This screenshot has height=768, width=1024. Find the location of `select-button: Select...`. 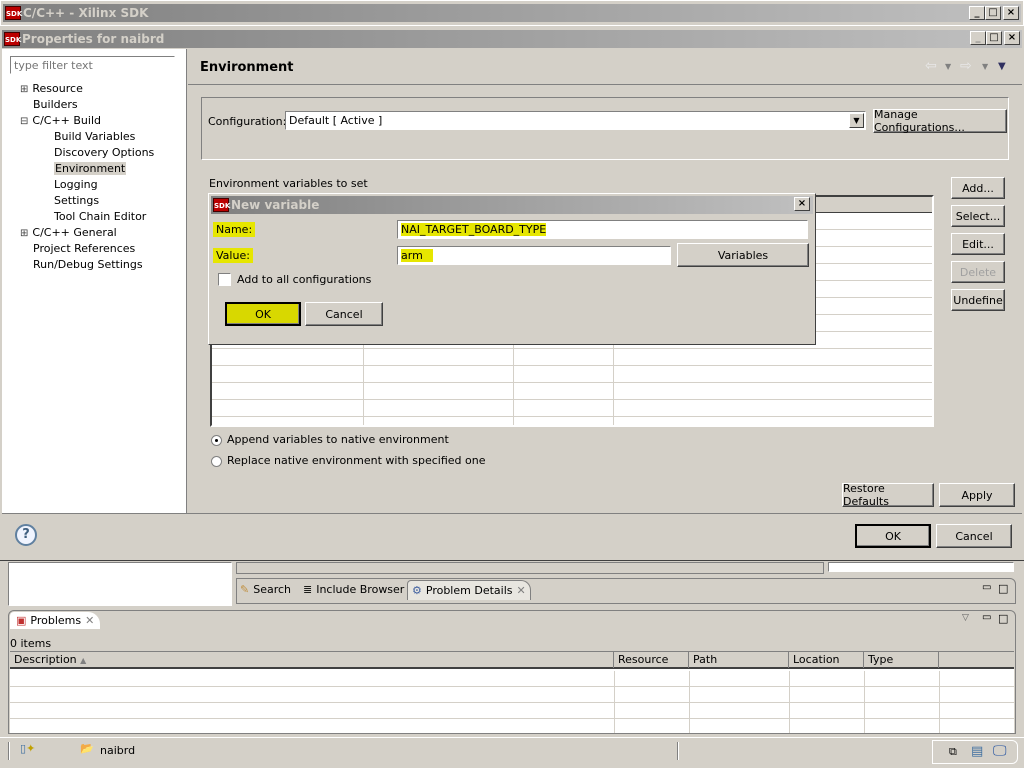

select-button: Select... is located at coordinates (978, 216).